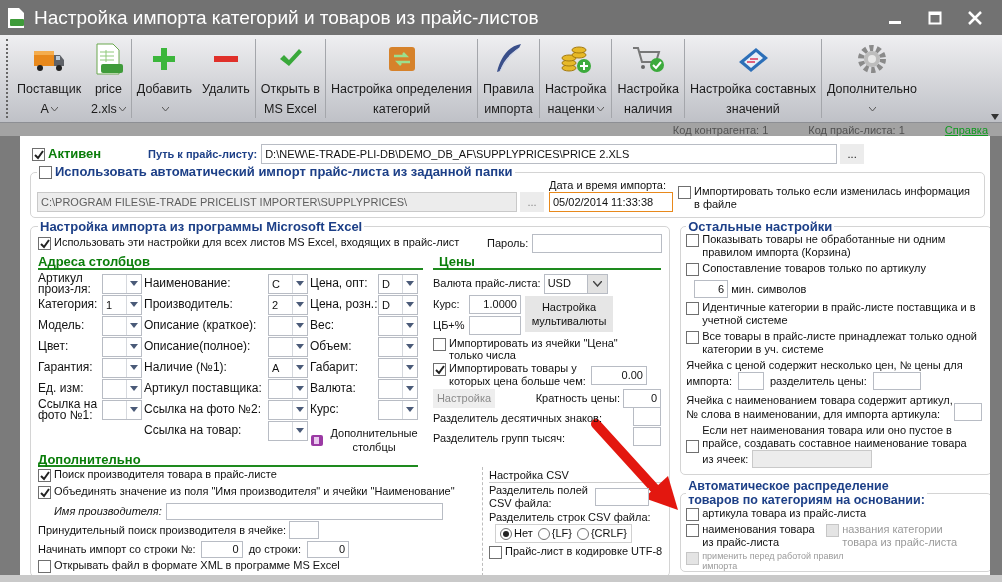  What do you see at coordinates (575, 283) in the screenshot?
I see `currency-dropdown: USD` at bounding box center [575, 283].